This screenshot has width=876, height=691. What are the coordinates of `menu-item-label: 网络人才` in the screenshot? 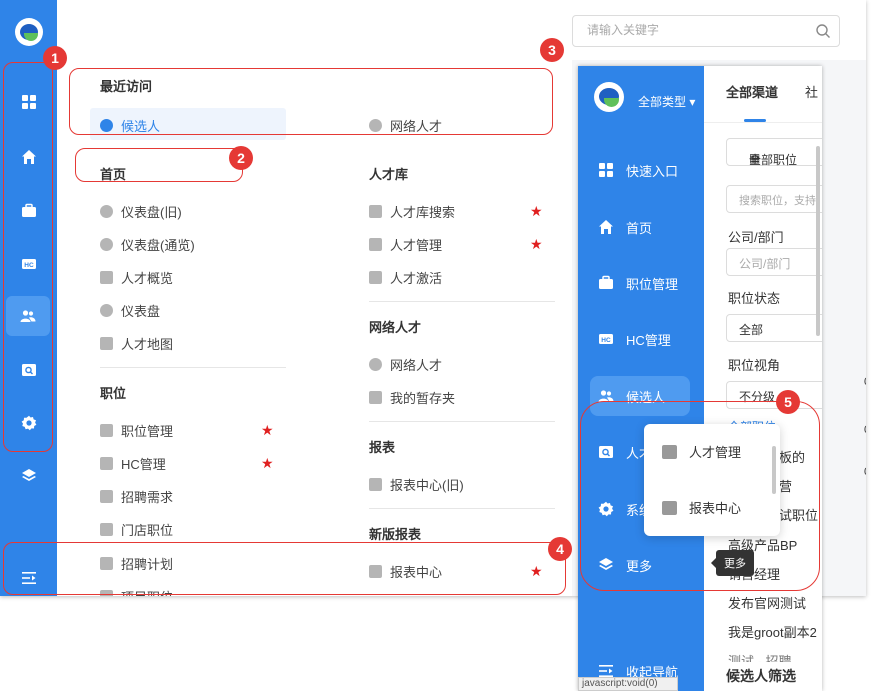 It's located at (416, 365).